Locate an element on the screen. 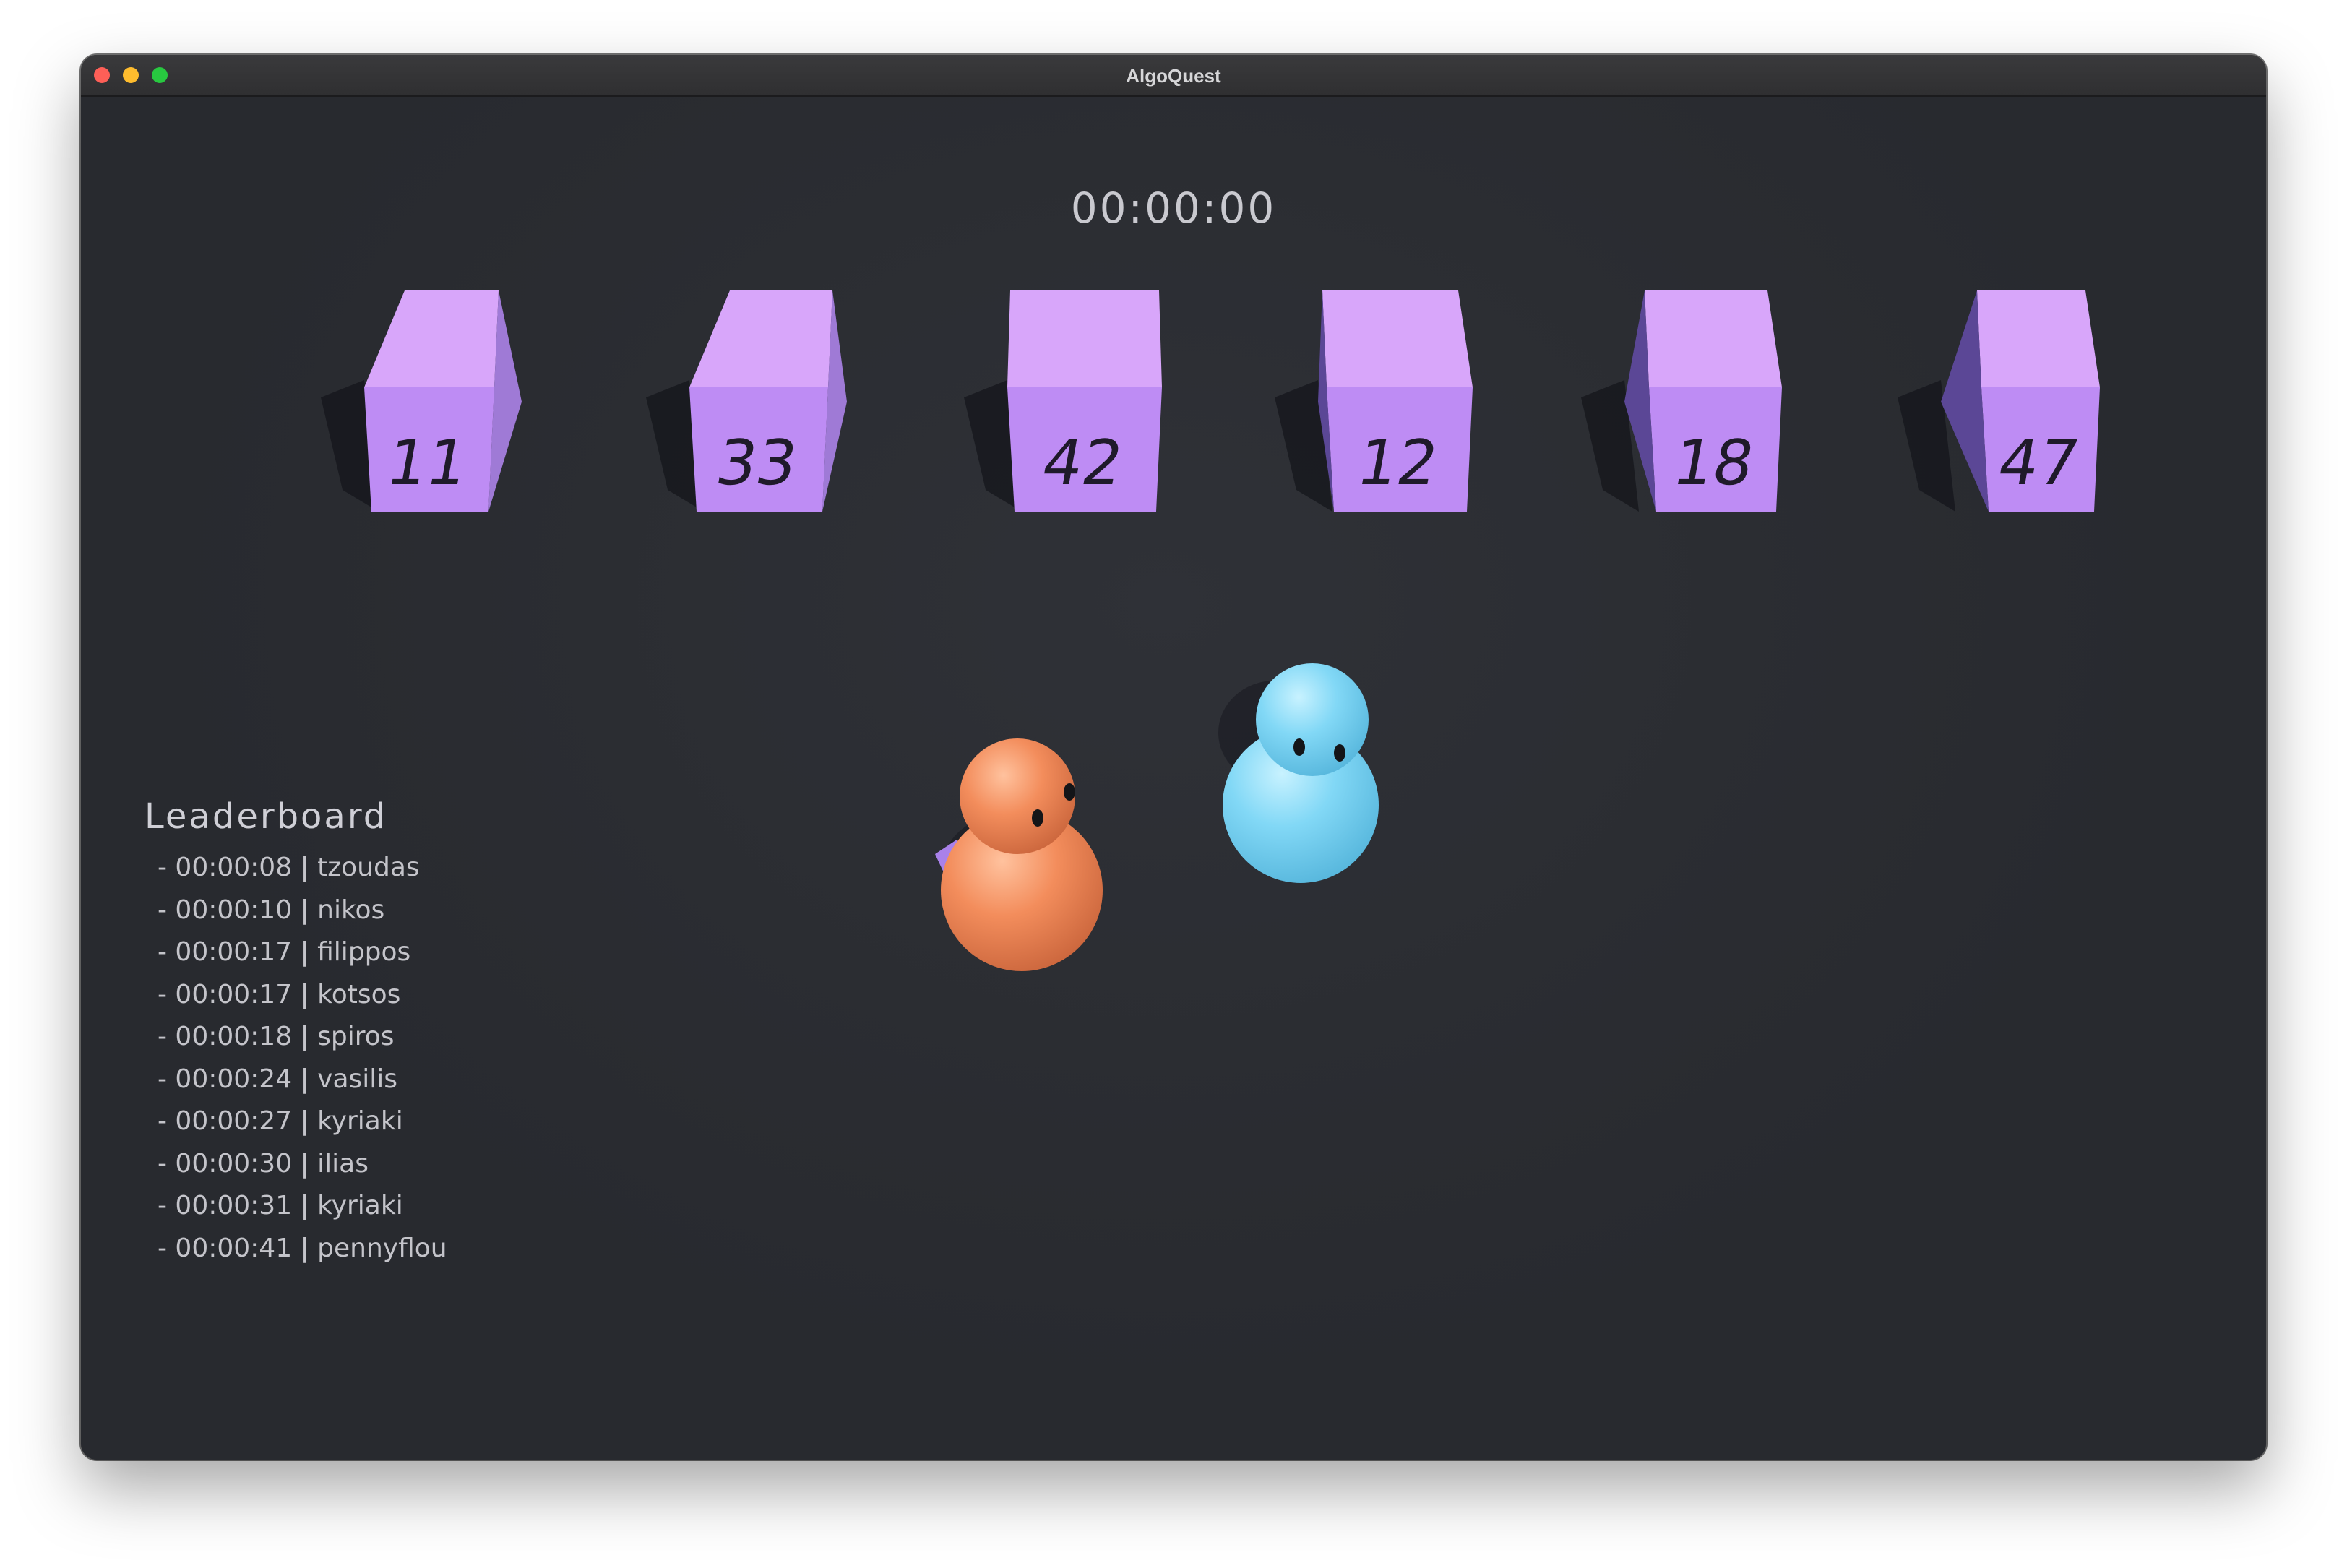  number-cube-5: 18 is located at coordinates (1681, 401).